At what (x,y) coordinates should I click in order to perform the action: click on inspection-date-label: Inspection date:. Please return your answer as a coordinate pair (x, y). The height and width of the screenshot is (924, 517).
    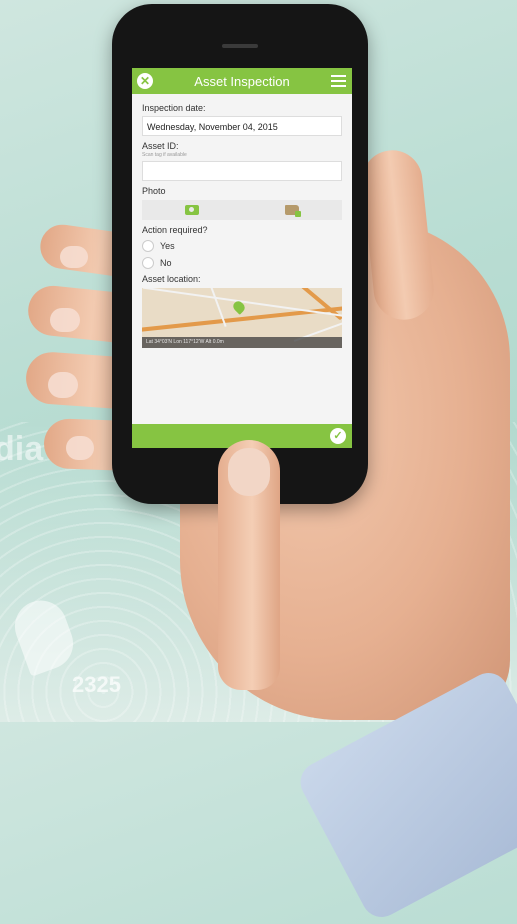
    Looking at the image, I should click on (174, 108).